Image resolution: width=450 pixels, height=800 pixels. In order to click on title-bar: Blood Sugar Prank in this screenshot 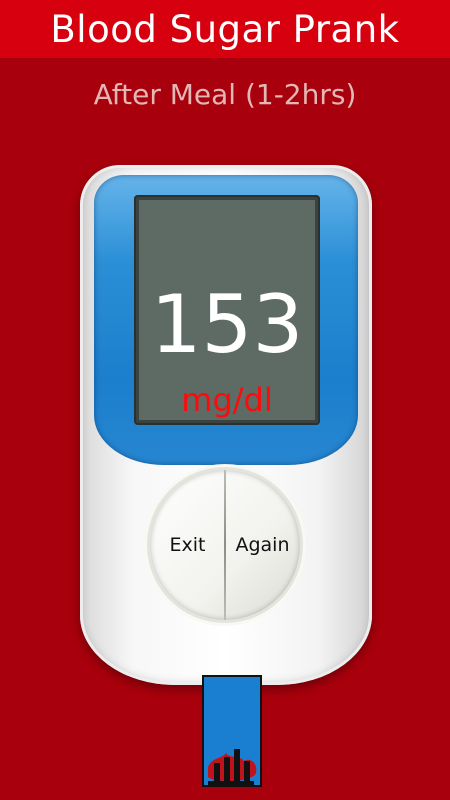, I will do `click(225, 29)`.